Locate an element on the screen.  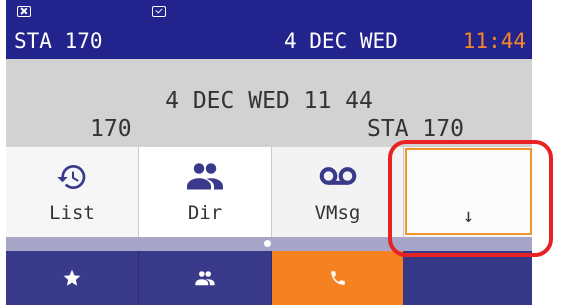
tab-empty is located at coordinates (468, 278).